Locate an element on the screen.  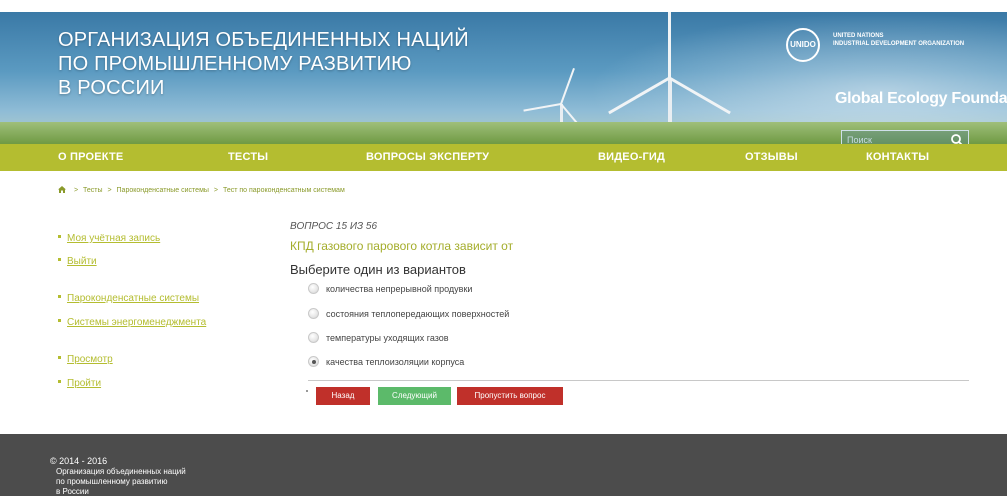
nav-item-expert-questions: ВОПРОСЫ ЭКСПЕРТУ is located at coordinates (427, 157).